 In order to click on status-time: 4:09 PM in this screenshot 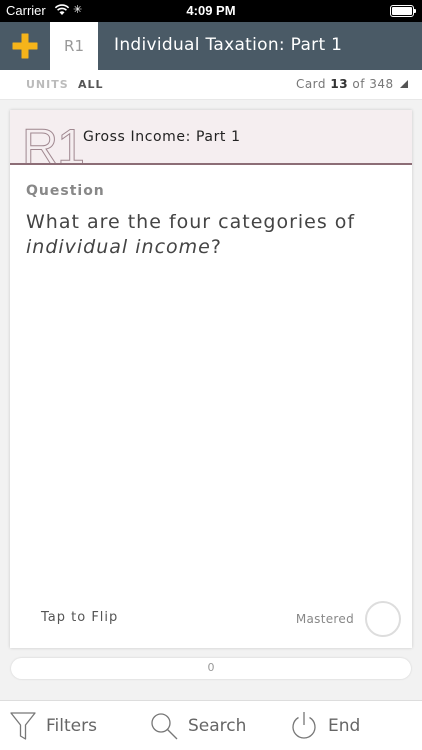, I will do `click(211, 10)`.